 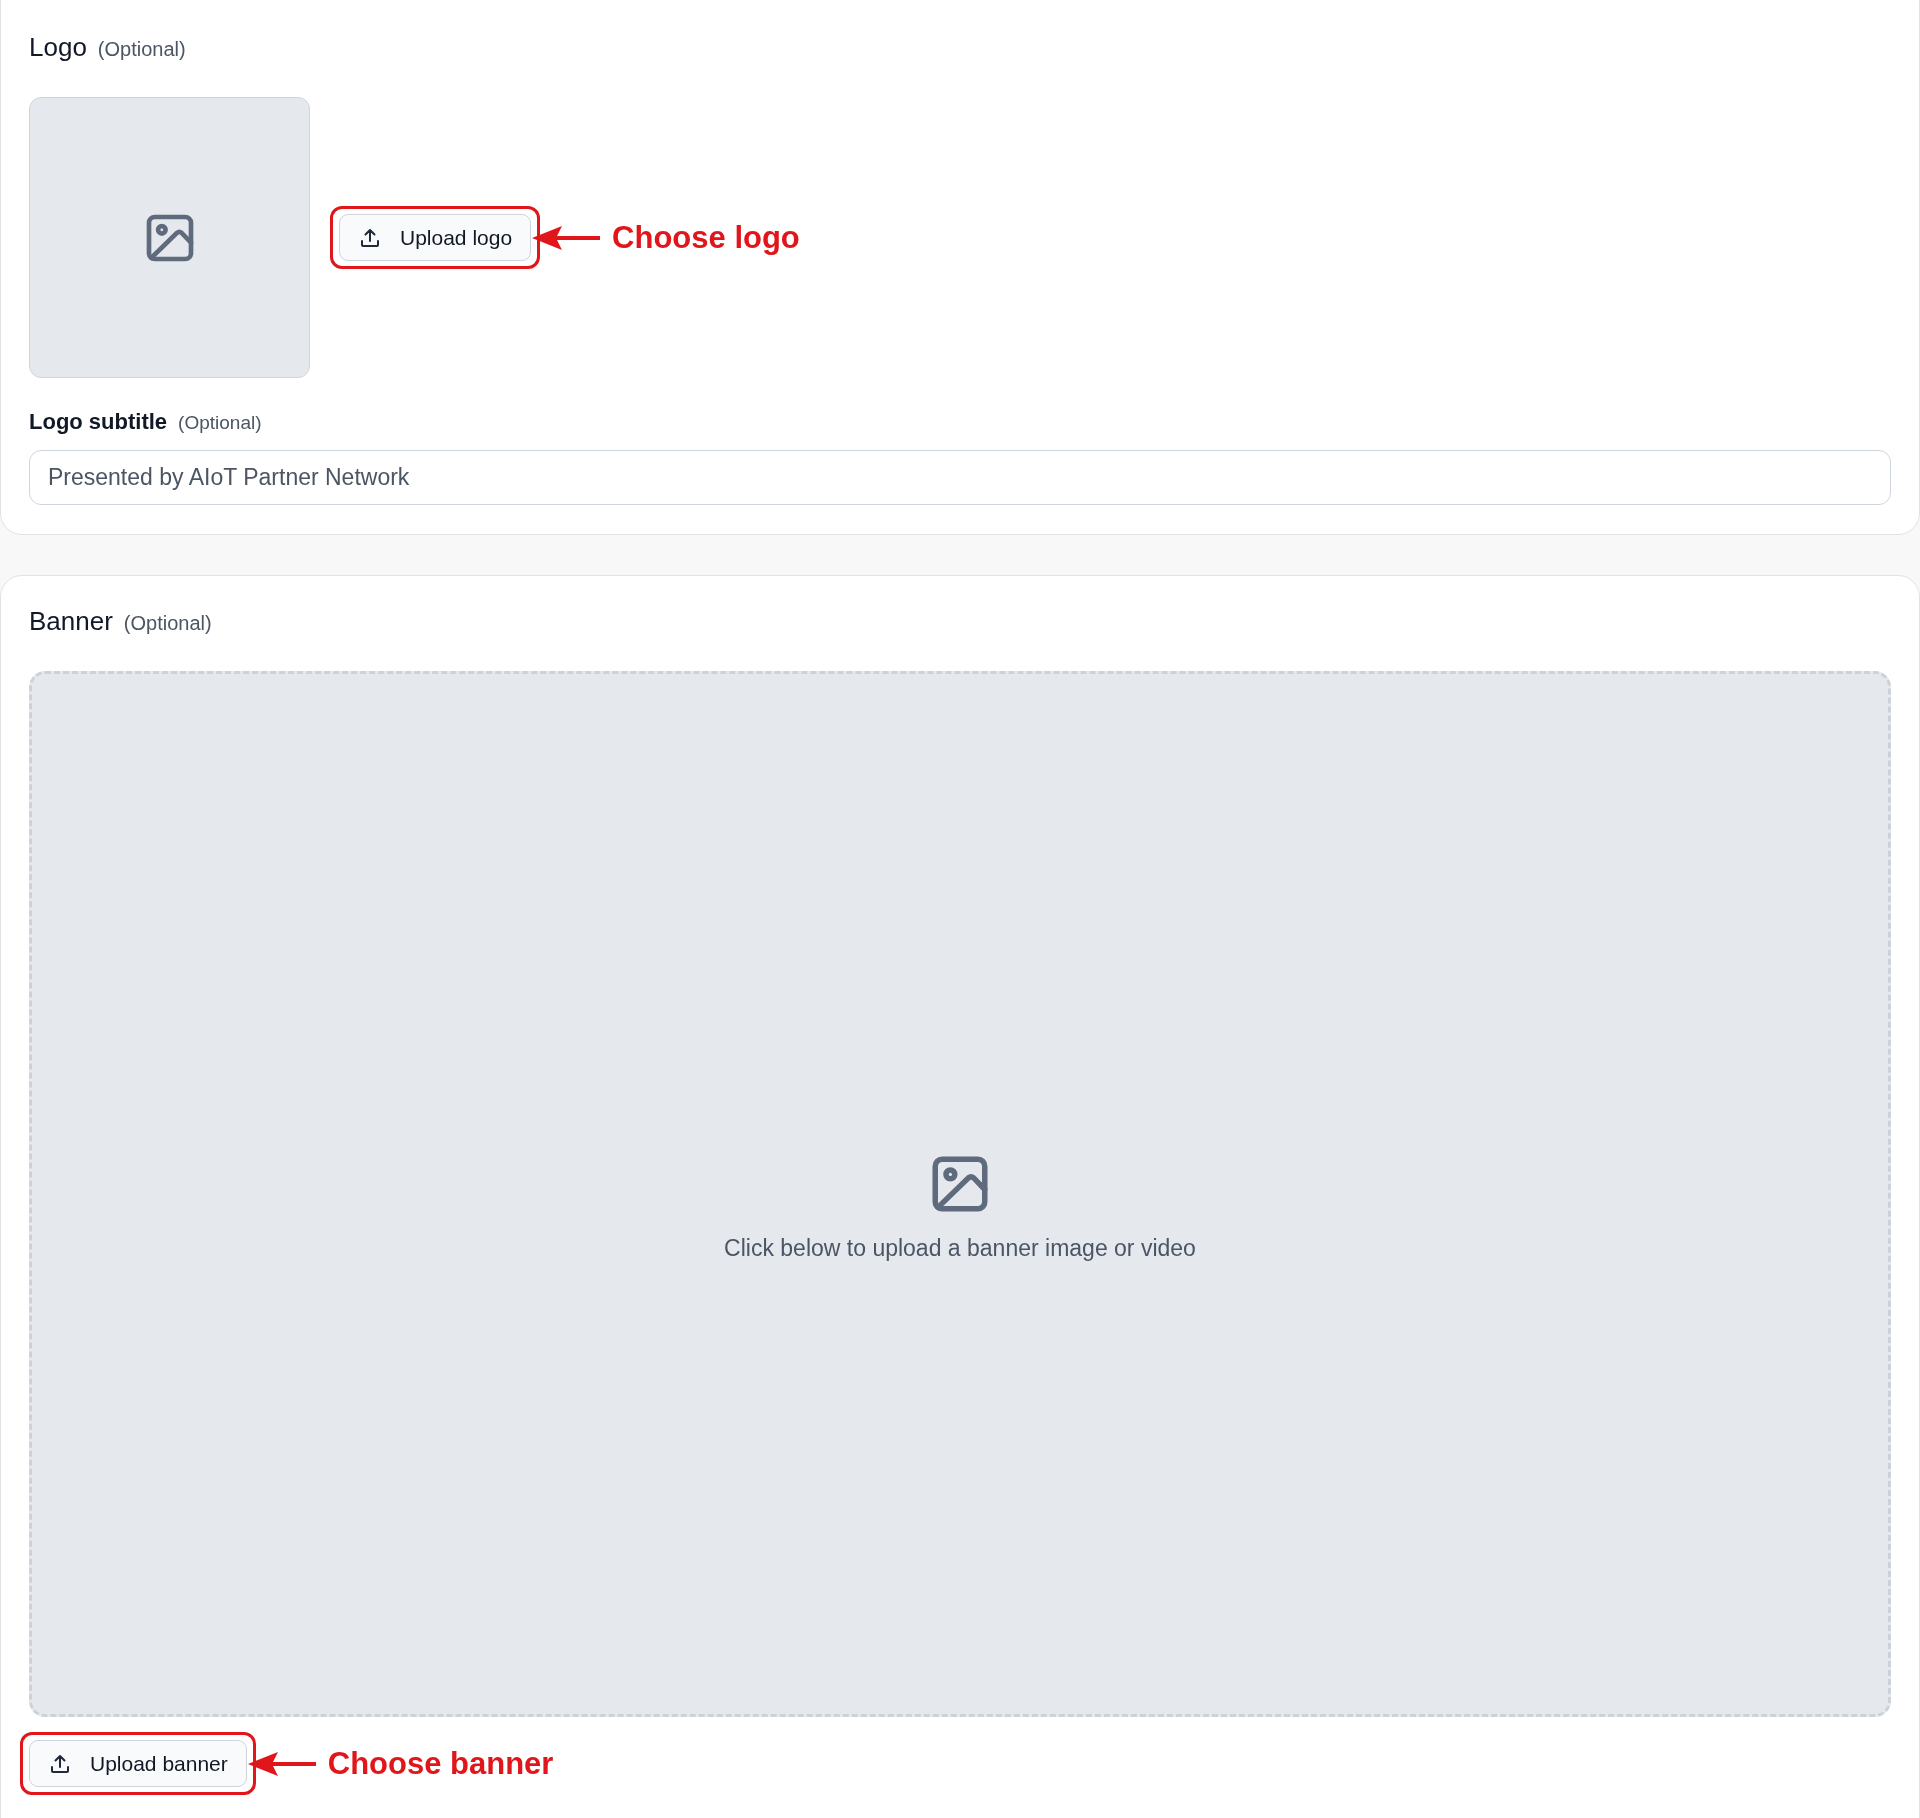 I want to click on upload-button: Upload logo, so click(x=435, y=237).